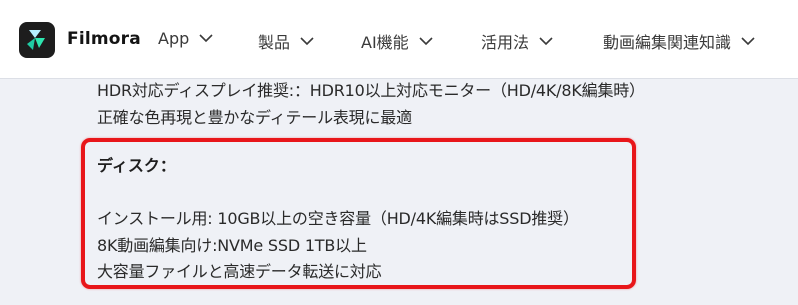 The image size is (798, 305). Describe the element at coordinates (136, 165) in the screenshot. I see `disk-heading: ディスク：` at that location.